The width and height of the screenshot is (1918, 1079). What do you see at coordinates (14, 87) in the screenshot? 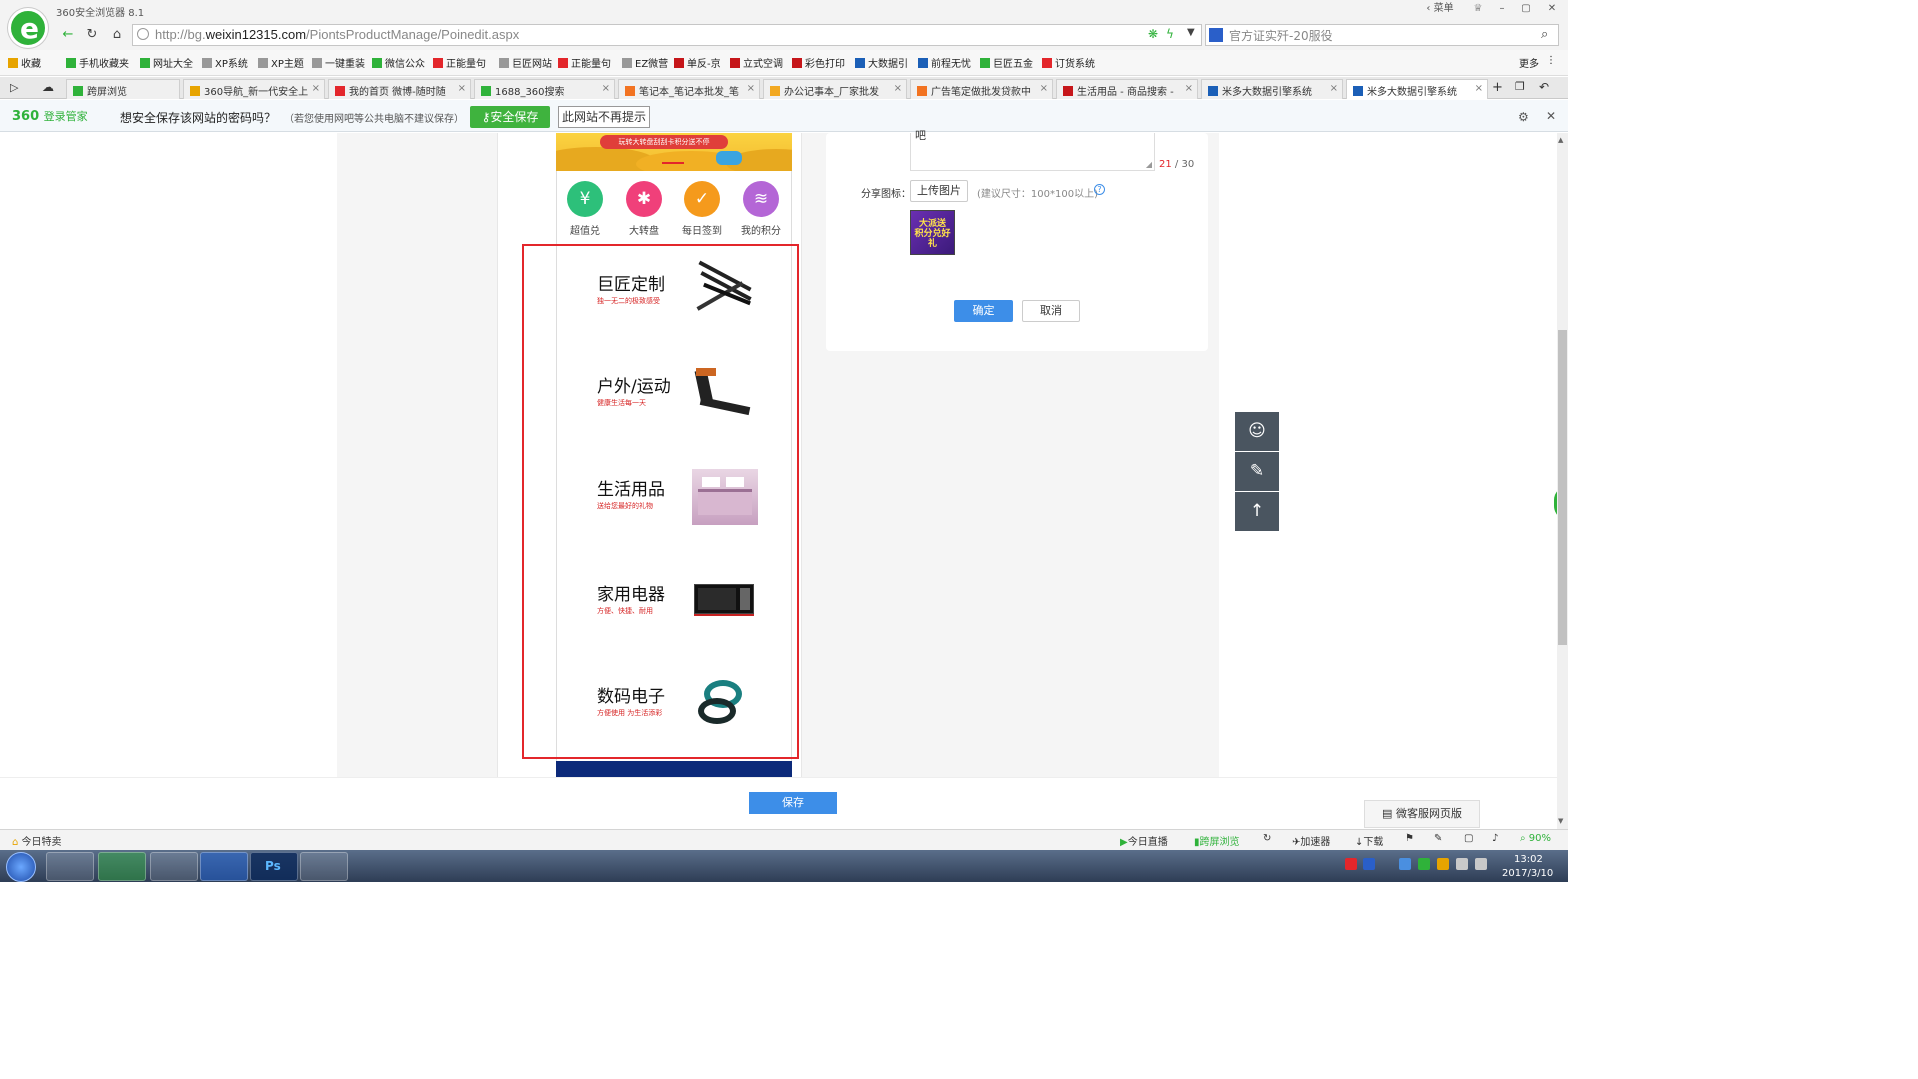
I see `sidebar-toggle-icon: ▷` at bounding box center [14, 87].